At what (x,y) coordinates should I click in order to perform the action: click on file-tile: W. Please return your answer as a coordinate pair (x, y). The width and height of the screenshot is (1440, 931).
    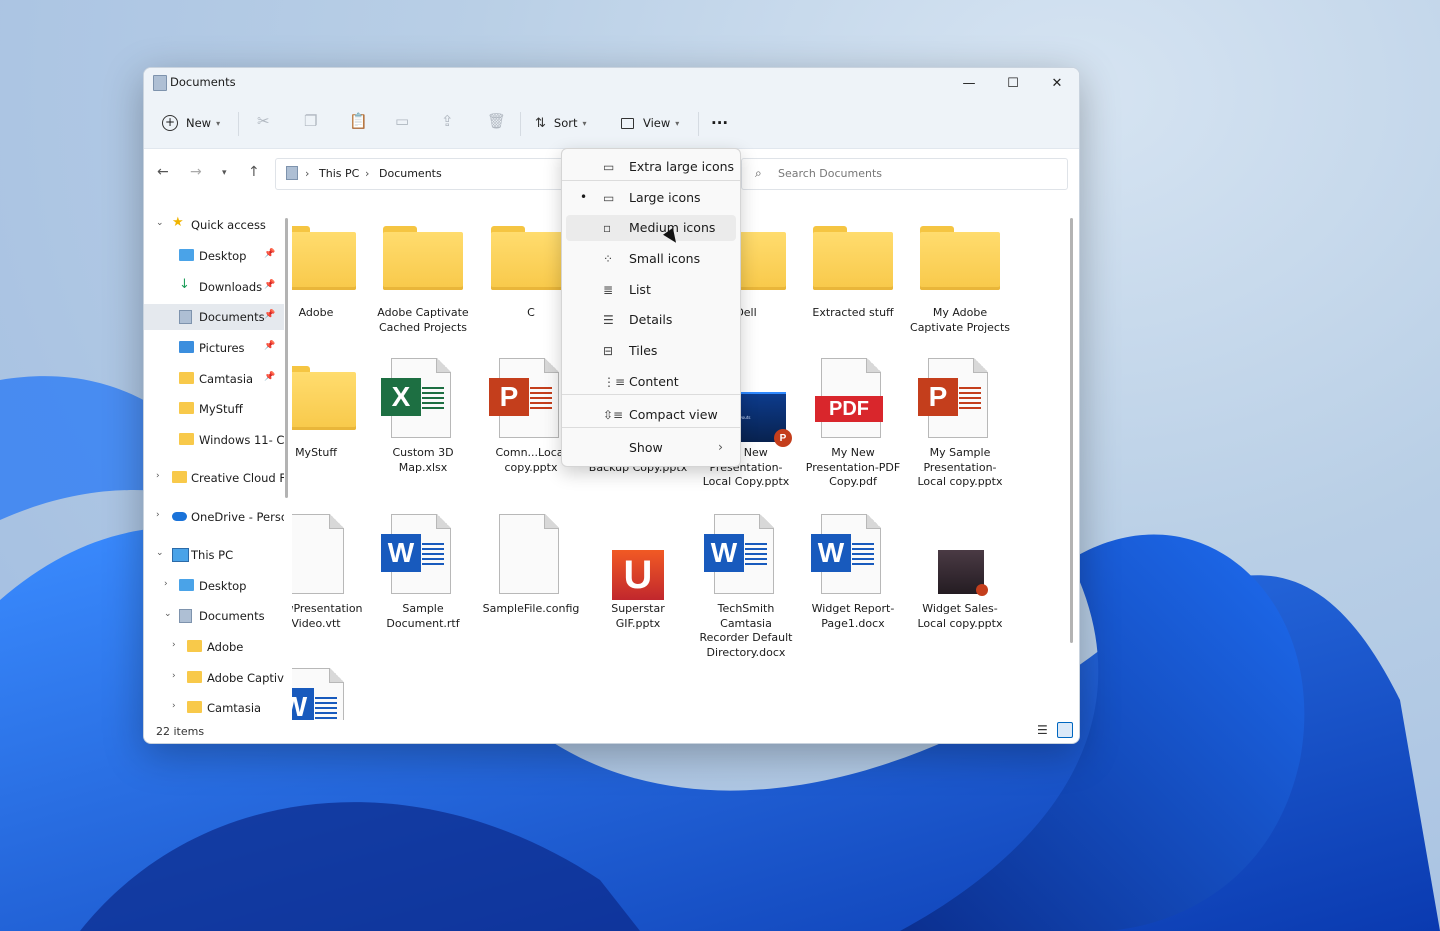
    Looking at the image, I should click on (329, 694).